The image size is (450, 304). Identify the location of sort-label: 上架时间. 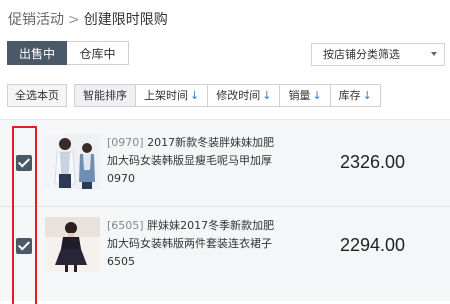
(166, 95).